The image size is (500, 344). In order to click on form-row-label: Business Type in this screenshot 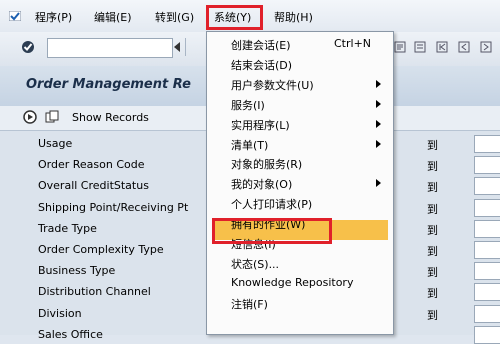, I will do `click(77, 270)`.